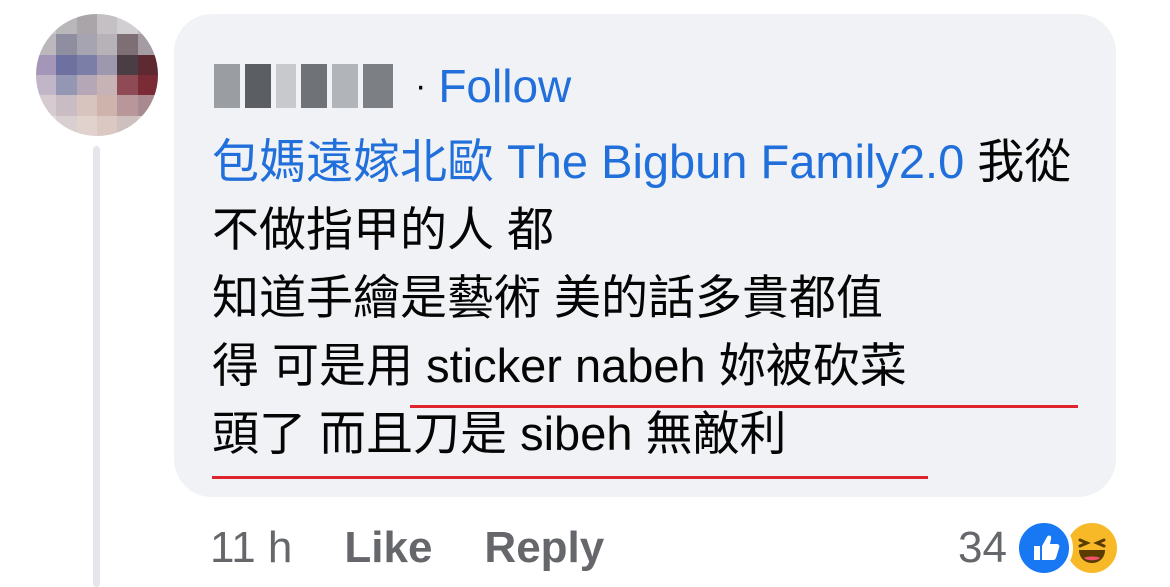 Image resolution: width=1170 pixels, height=587 pixels. Describe the element at coordinates (499, 433) in the screenshot. I see `comment-text-line4: 頭了 而且刀是 sibeh 無敵利` at that location.